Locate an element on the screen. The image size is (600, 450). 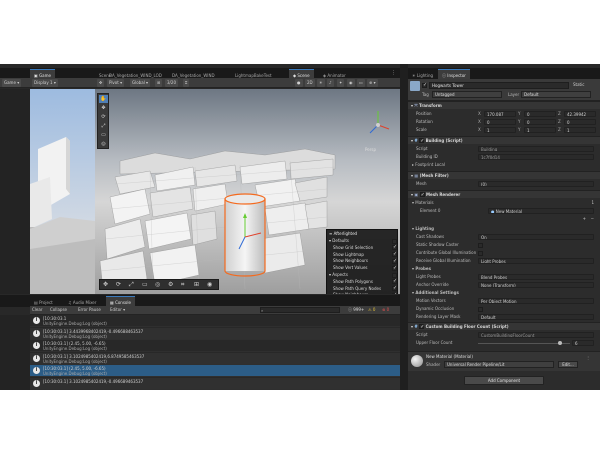
transform-tool-icon: ◎ is located at coordinates (103, 144).